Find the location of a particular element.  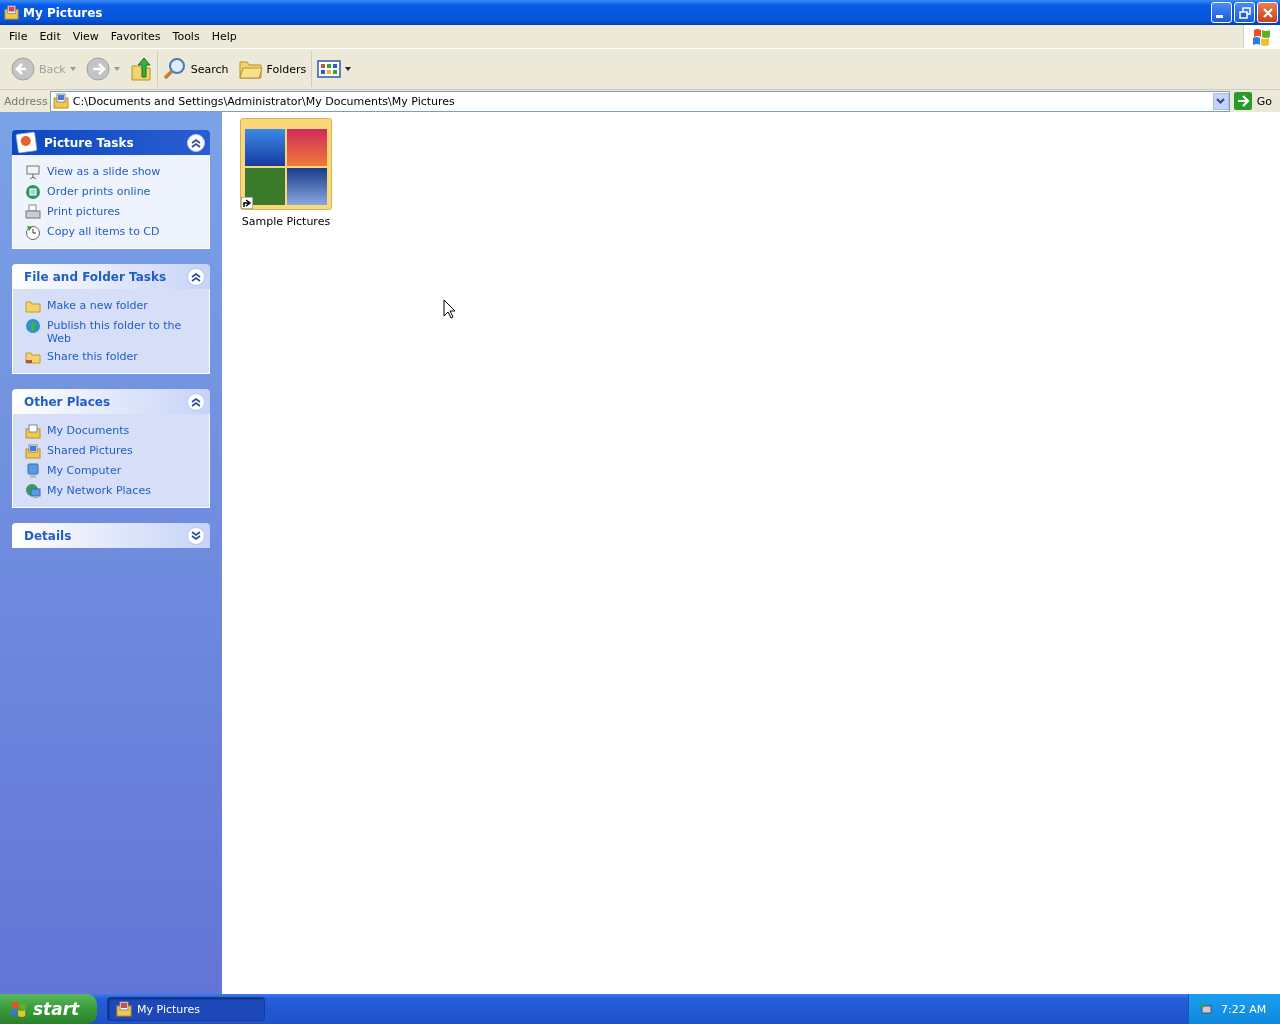

task-link: View as a slide show is located at coordinates (104, 171).